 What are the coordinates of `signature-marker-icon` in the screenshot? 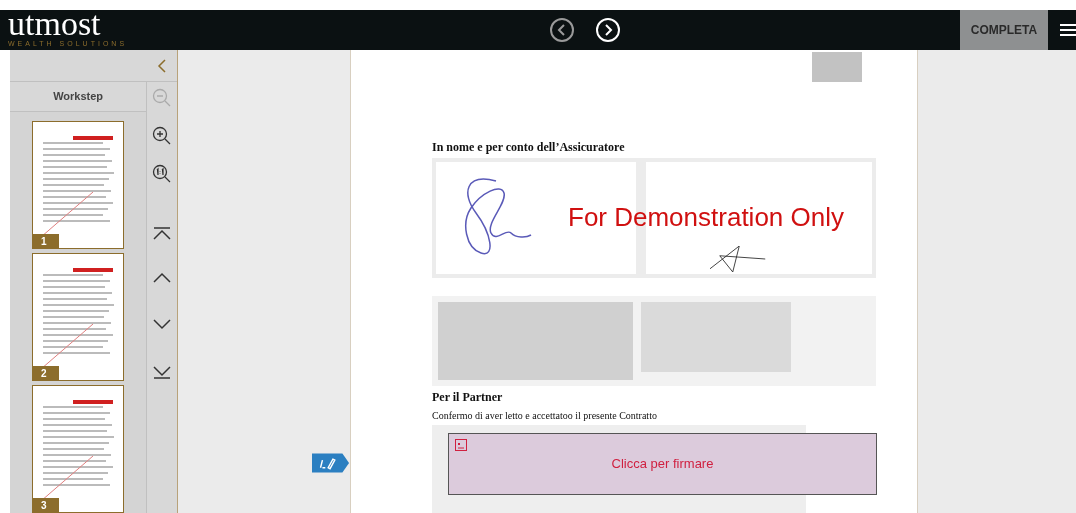 It's located at (331, 463).